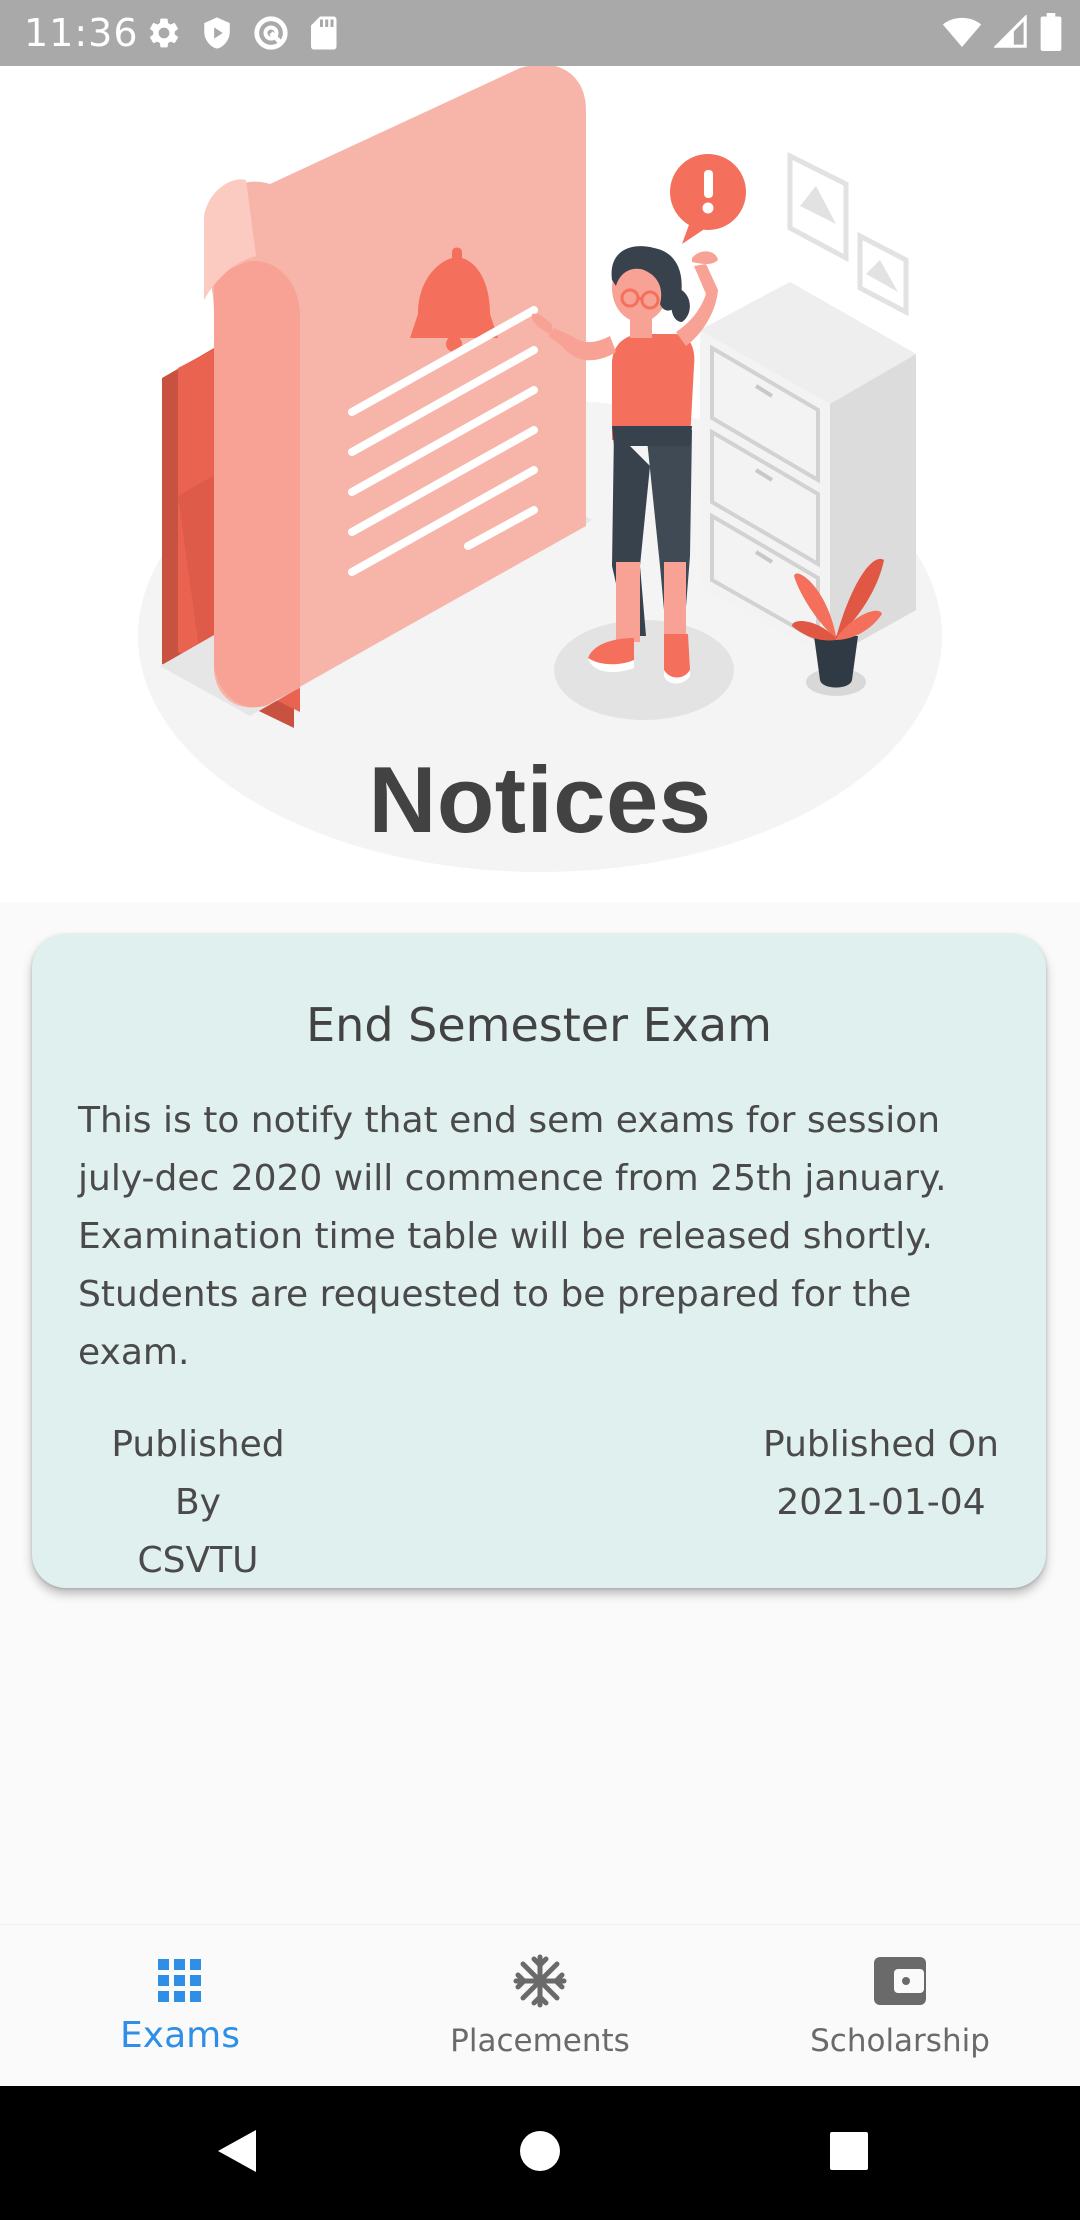 This screenshot has width=1080, height=2220. I want to click on recents-button, so click(849, 2153).